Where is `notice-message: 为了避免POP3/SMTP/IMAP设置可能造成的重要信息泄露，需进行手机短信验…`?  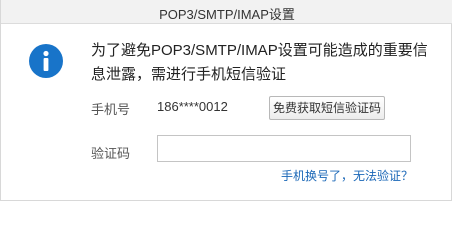 notice-message: 为了避免POP3/SMTP/IMAP设置可能造成的重要信息泄露，需进行手机短信验… is located at coordinates (259, 62).